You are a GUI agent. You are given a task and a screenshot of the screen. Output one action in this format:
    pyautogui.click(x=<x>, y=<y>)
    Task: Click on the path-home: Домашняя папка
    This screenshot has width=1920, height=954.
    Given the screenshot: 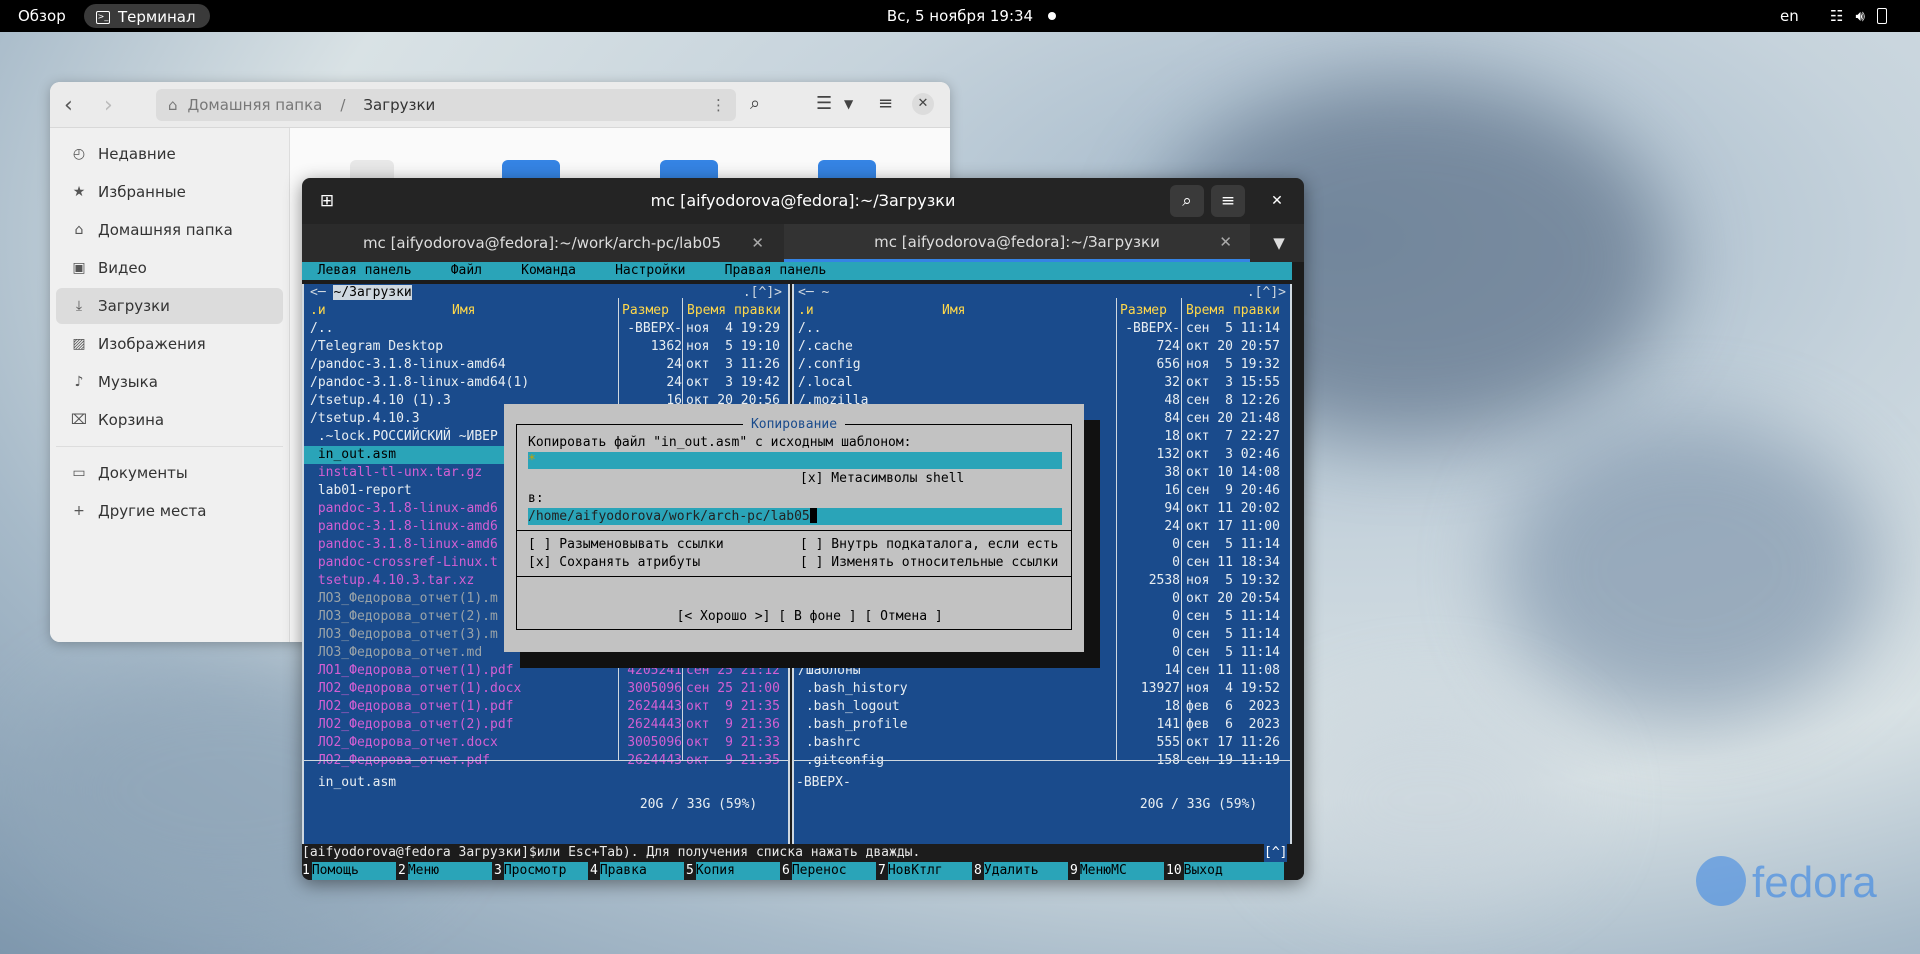 What is the action you would take?
    pyautogui.click(x=255, y=105)
    